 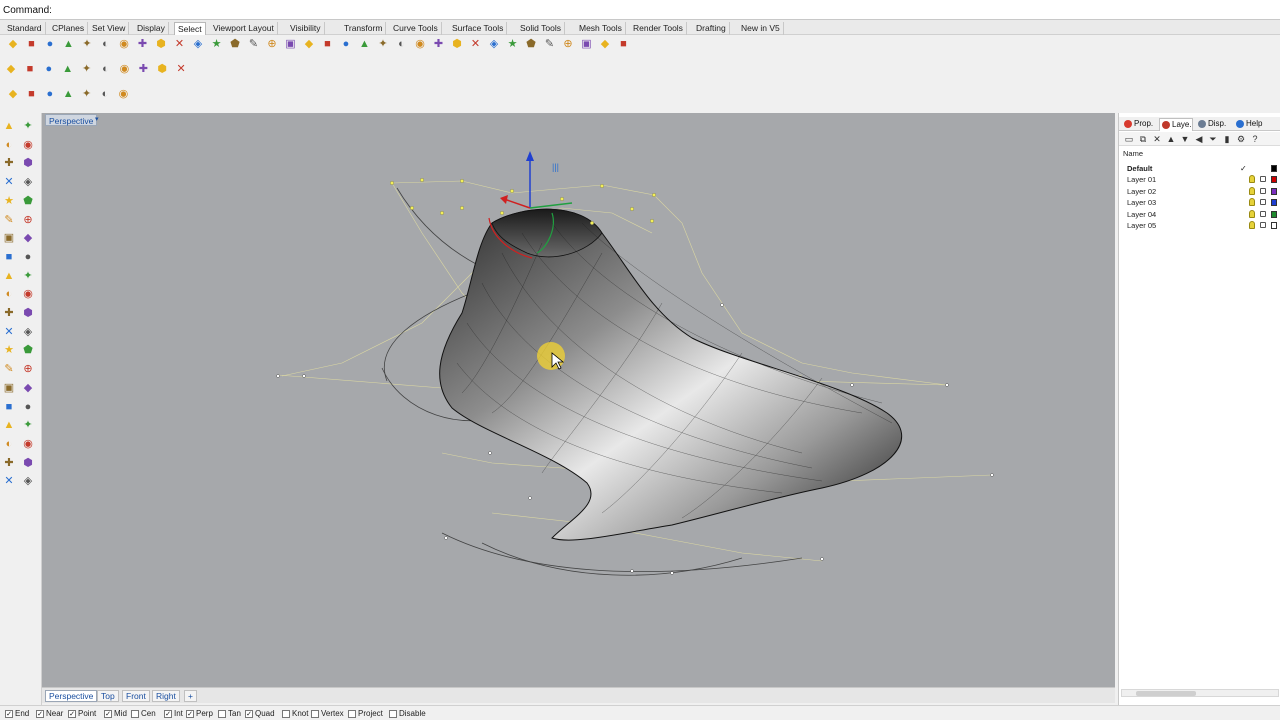 I want to click on toolbar-tab-display: Display, so click(x=151, y=28).